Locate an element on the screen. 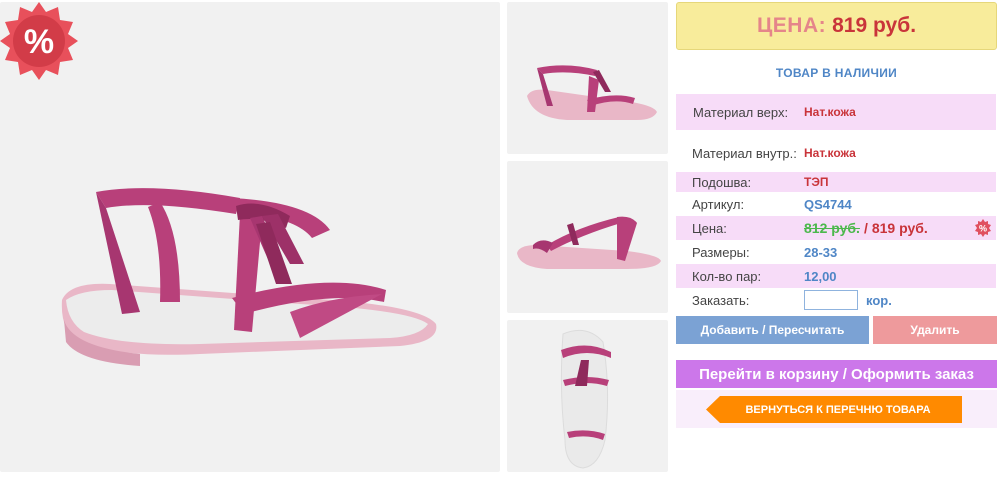  order-quantity-input is located at coordinates (831, 300).